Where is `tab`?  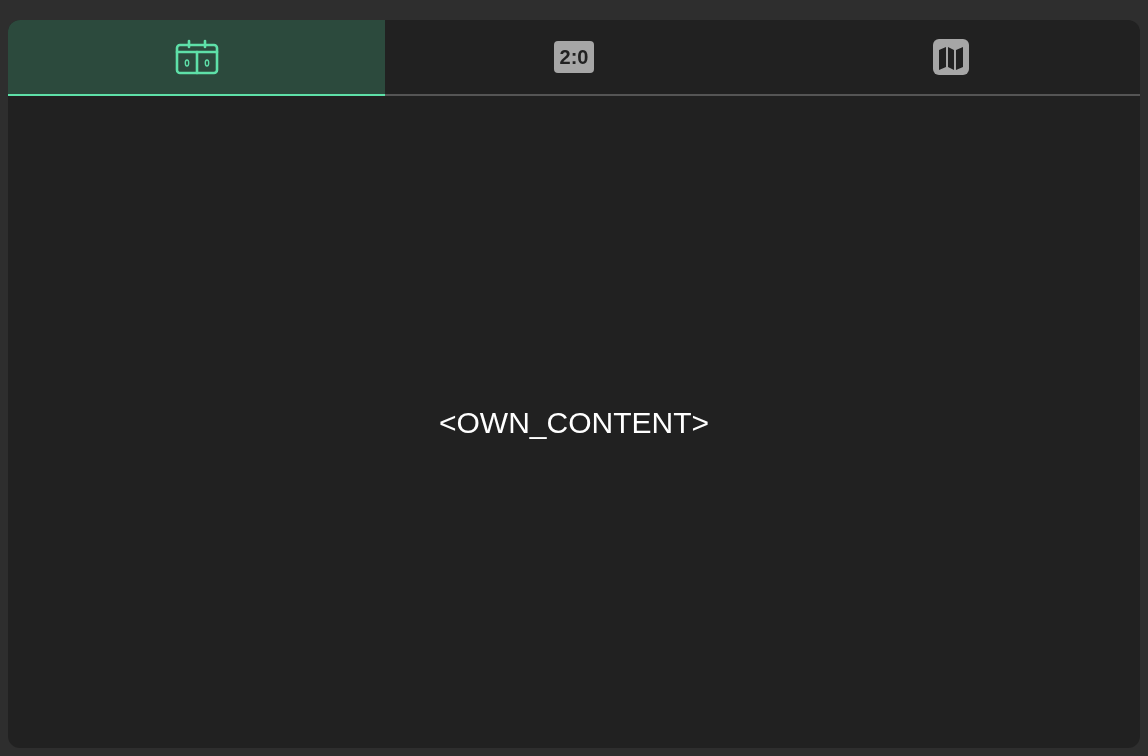
tab is located at coordinates (197, 58).